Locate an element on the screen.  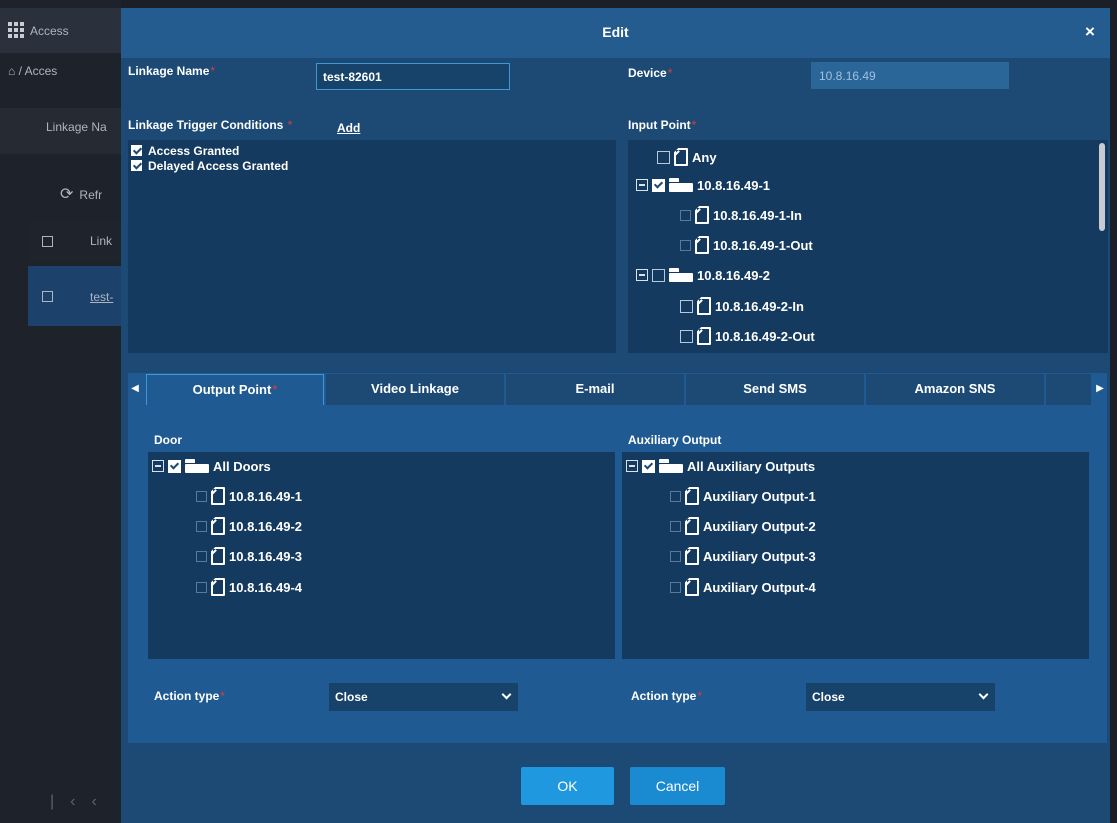
filter-label: Linkage Na is located at coordinates (60, 131).